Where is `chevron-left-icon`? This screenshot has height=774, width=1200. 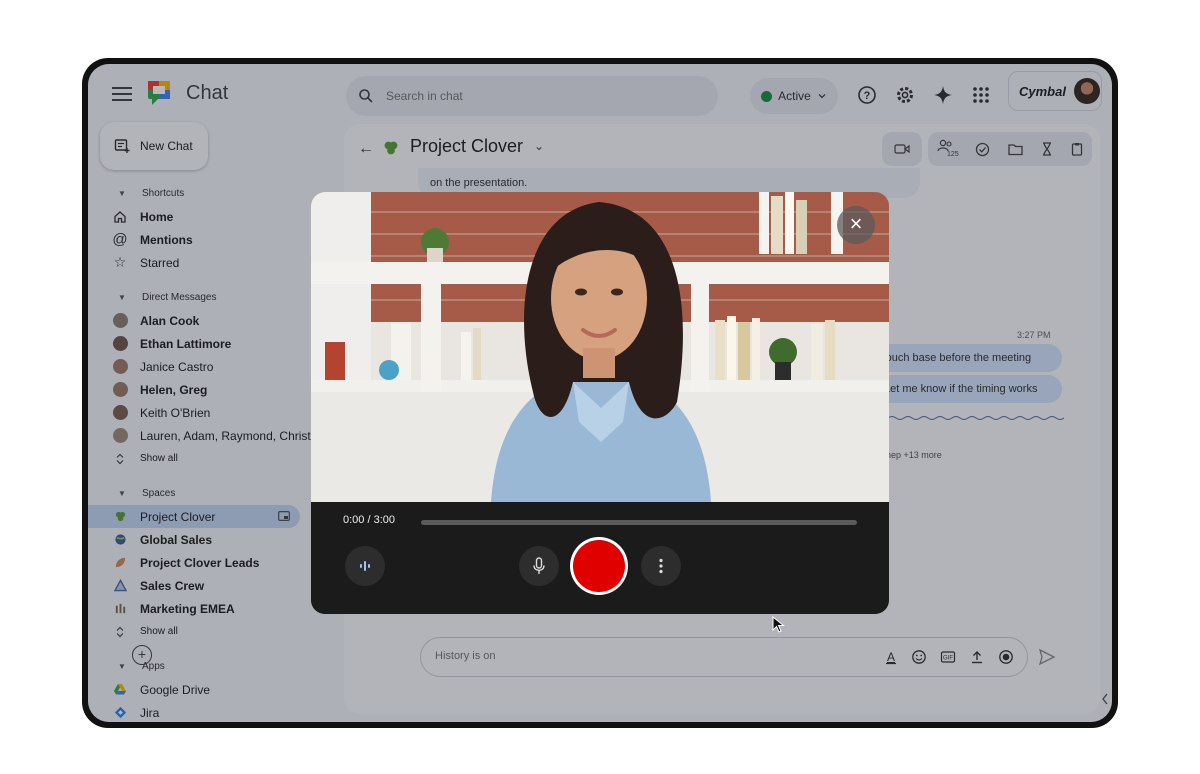
chevron-left-icon is located at coordinates (1105, 699).